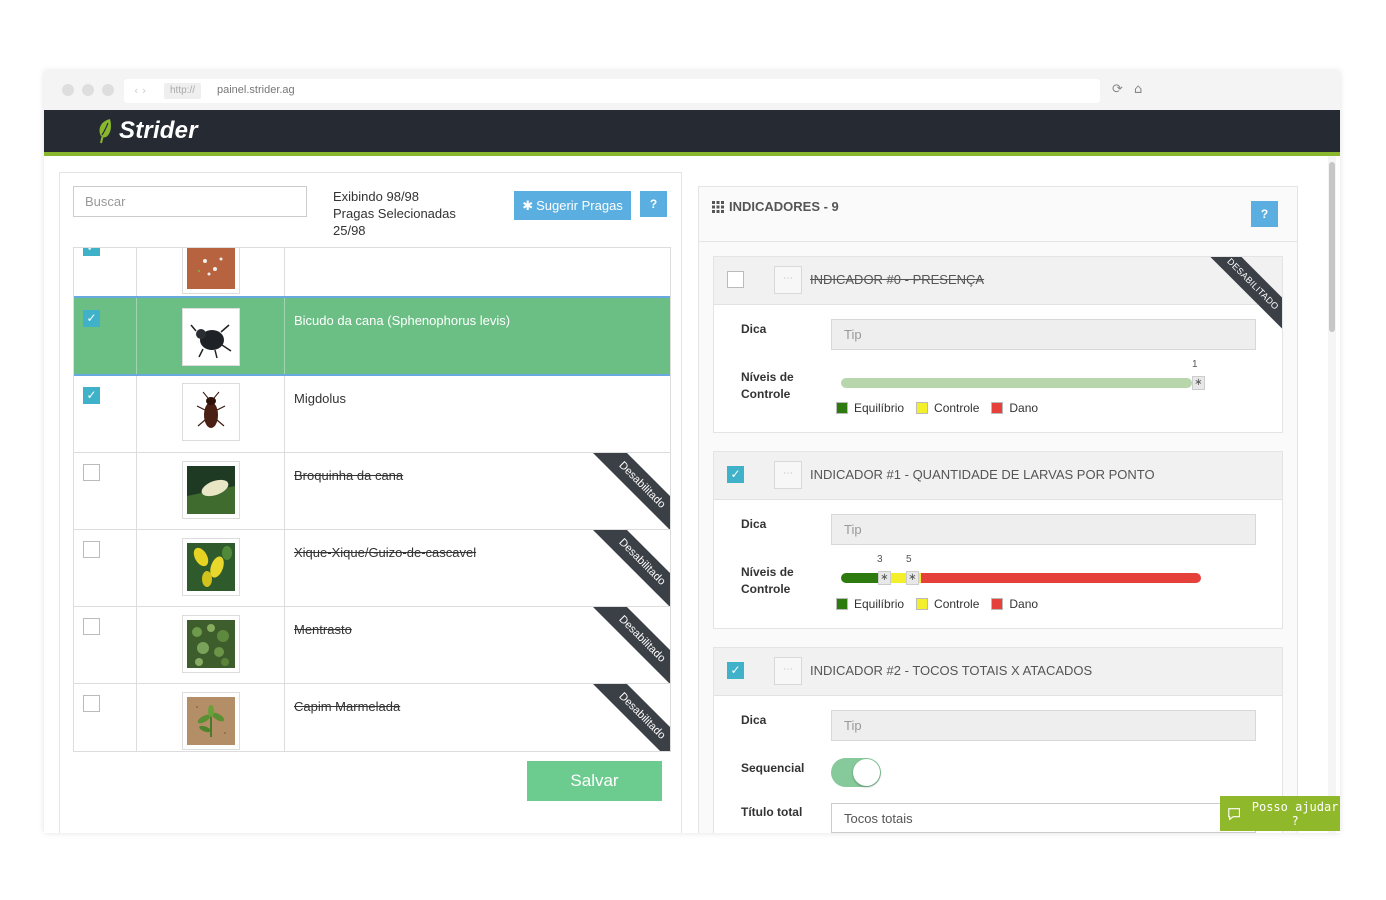 This screenshot has width=1386, height=900. I want to click on showing-count: Exibindo 98/98, so click(376, 196).